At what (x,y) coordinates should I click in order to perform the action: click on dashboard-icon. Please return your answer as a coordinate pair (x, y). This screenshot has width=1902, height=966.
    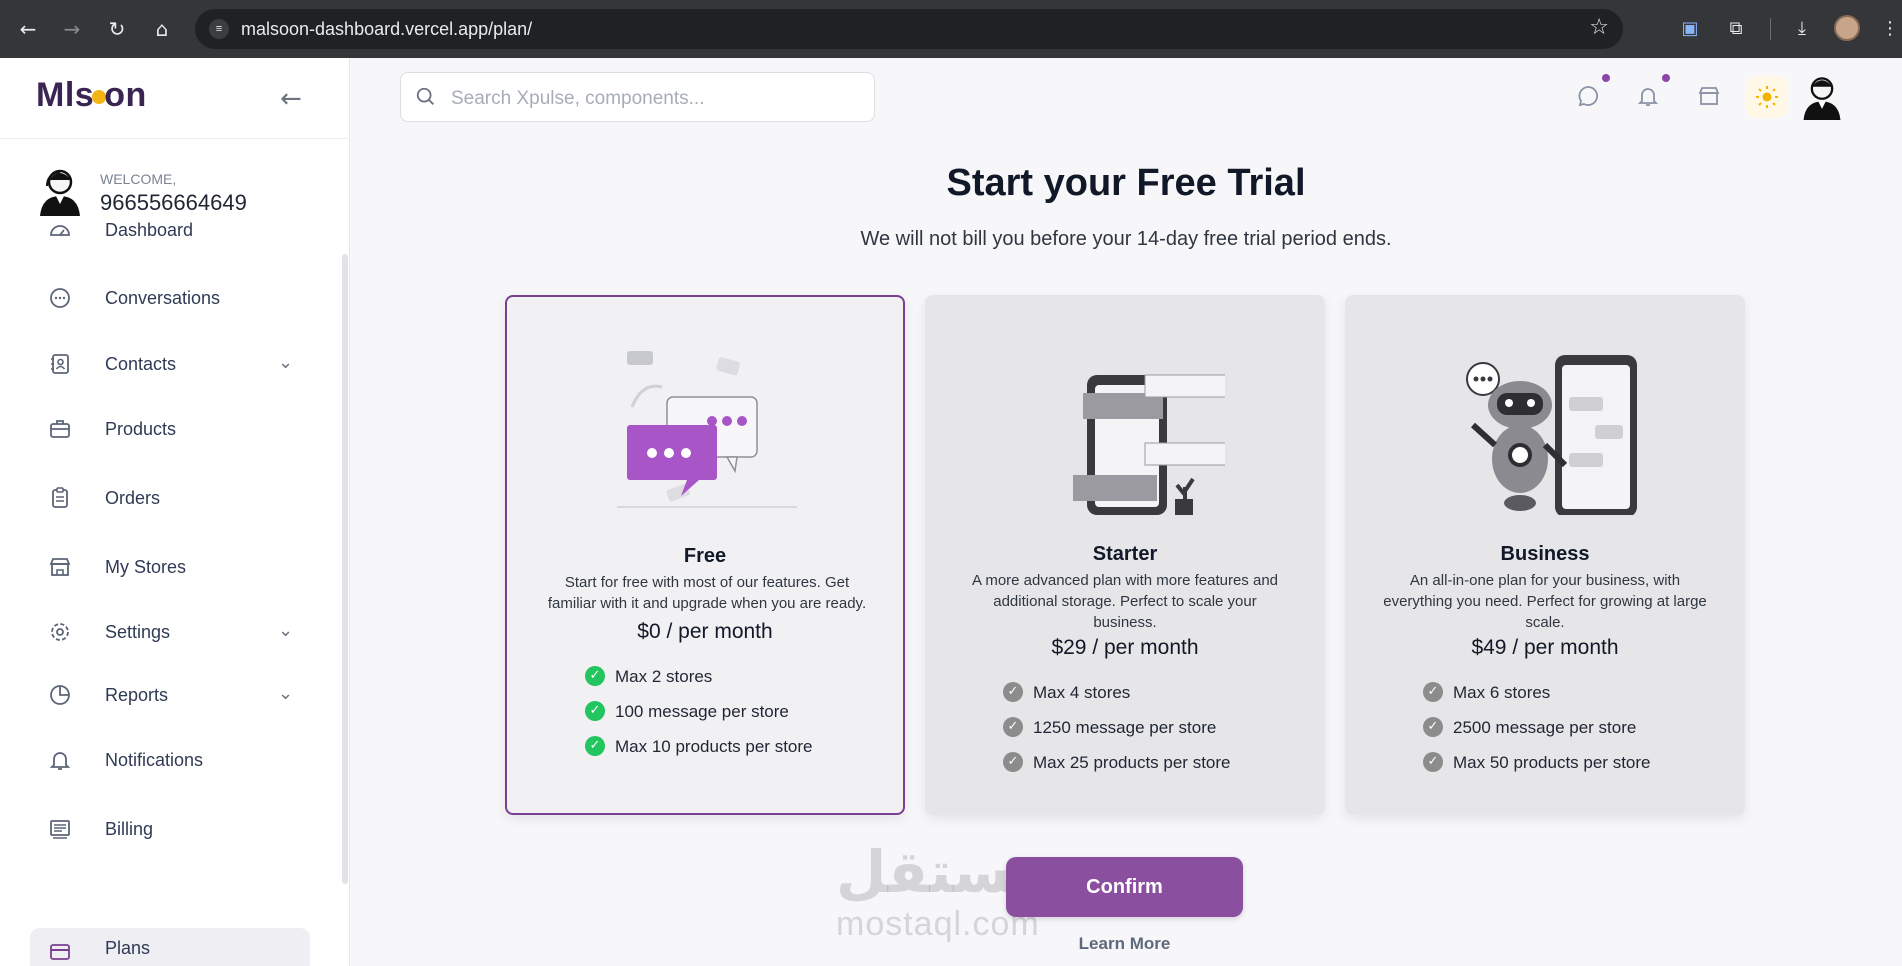
    Looking at the image, I should click on (60, 230).